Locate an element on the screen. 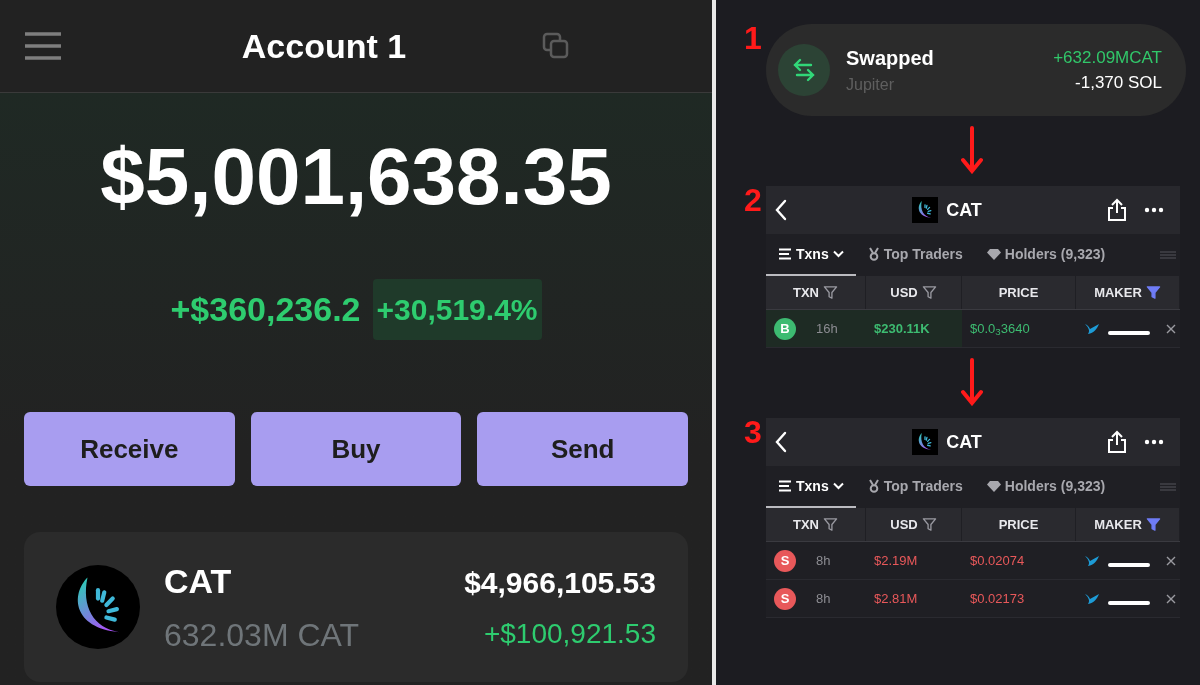 Image resolution: width=1200 pixels, height=685 pixels. token-icon is located at coordinates (98, 607).